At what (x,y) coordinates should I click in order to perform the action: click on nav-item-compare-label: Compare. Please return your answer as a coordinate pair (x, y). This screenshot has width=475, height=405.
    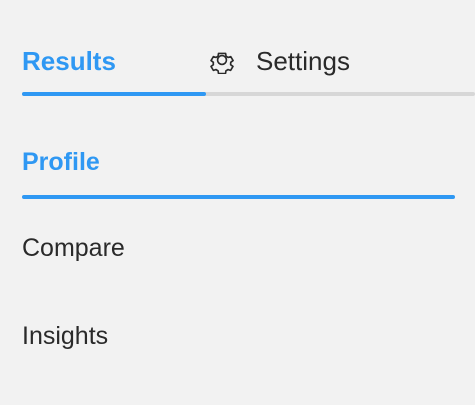
    Looking at the image, I should click on (73, 248).